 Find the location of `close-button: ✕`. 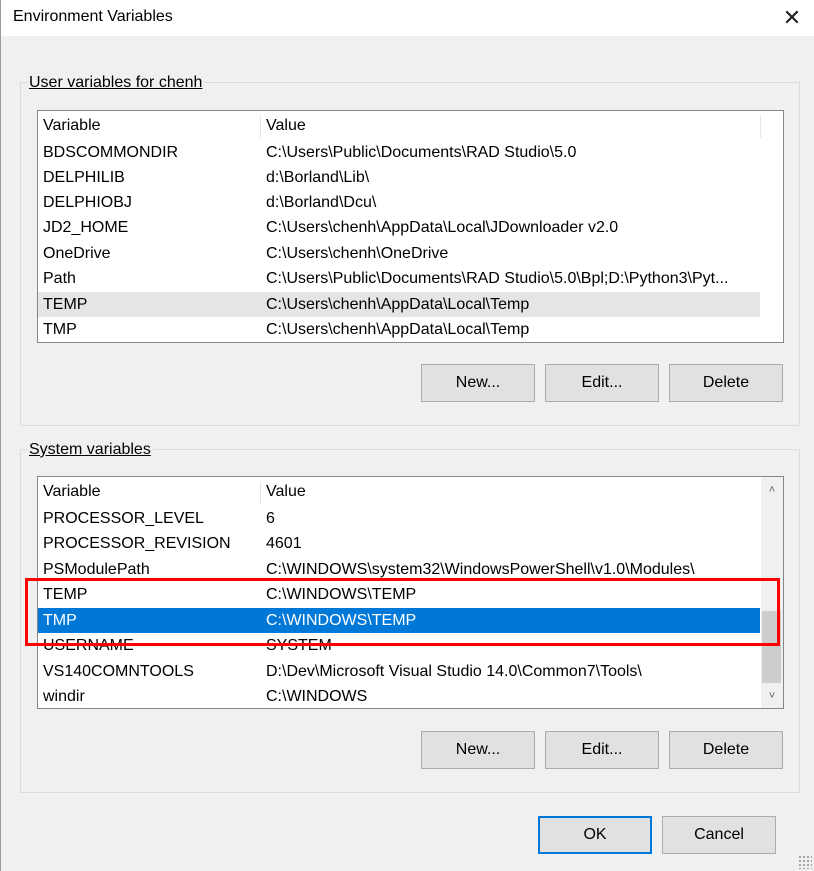

close-button: ✕ is located at coordinates (791, 18).